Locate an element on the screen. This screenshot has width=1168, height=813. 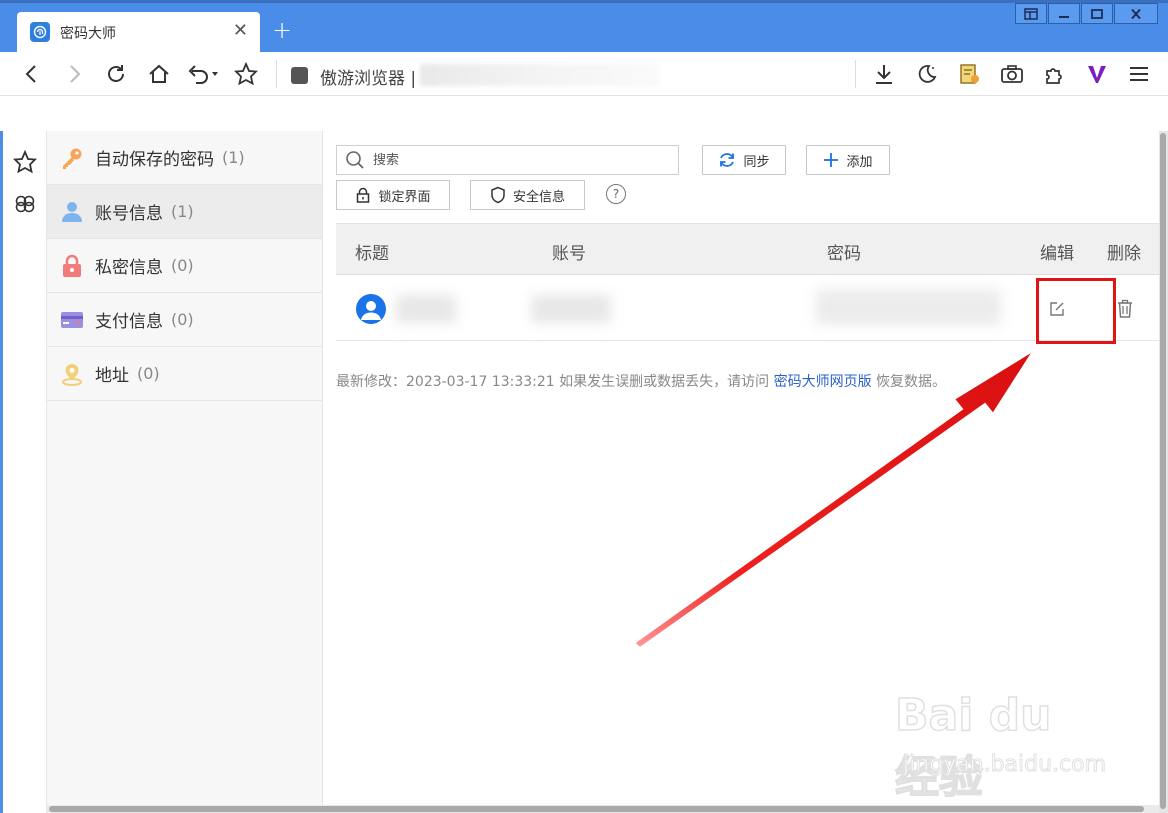
sync-button: 同步 is located at coordinates (744, 160).